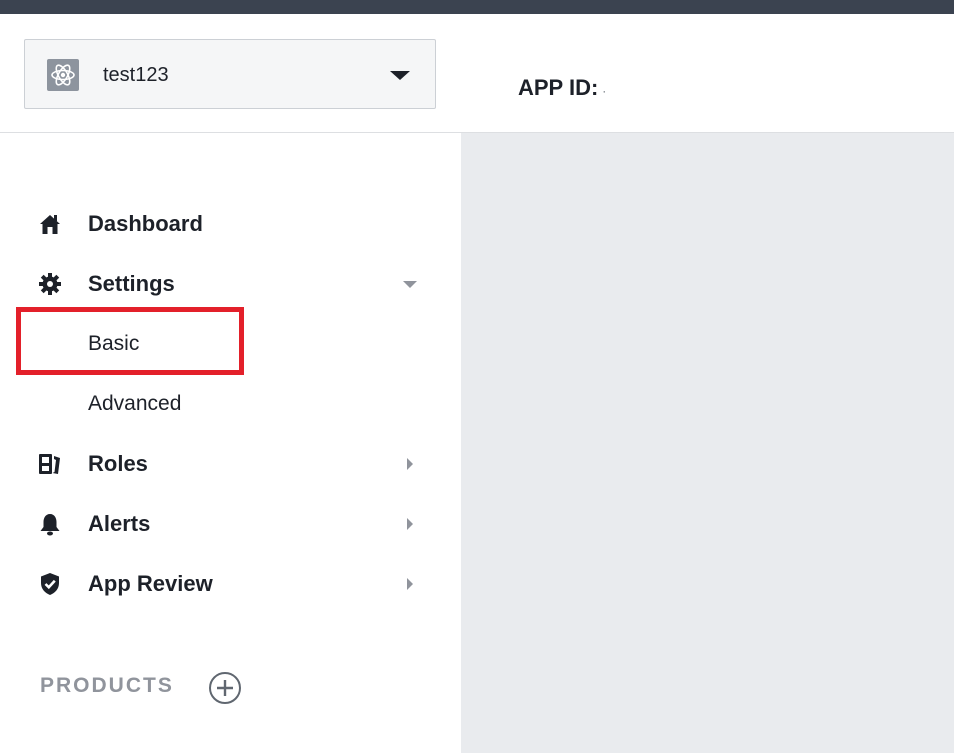 The image size is (954, 753). I want to click on sidebar-item-alerts: Alerts, so click(230, 524).